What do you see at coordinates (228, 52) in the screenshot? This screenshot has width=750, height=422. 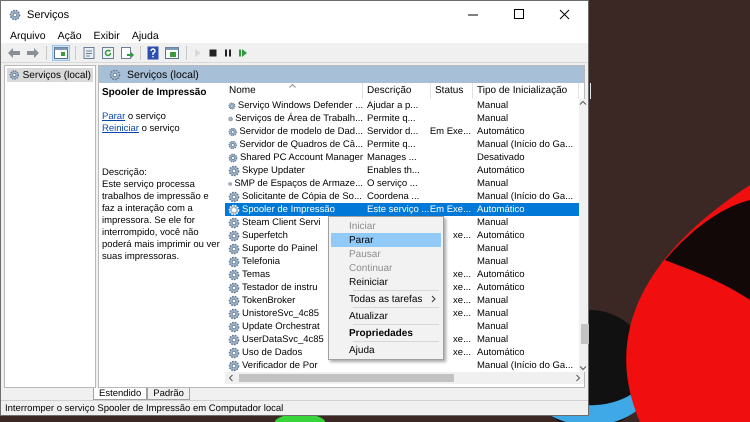 I see `pause-icon` at bounding box center [228, 52].